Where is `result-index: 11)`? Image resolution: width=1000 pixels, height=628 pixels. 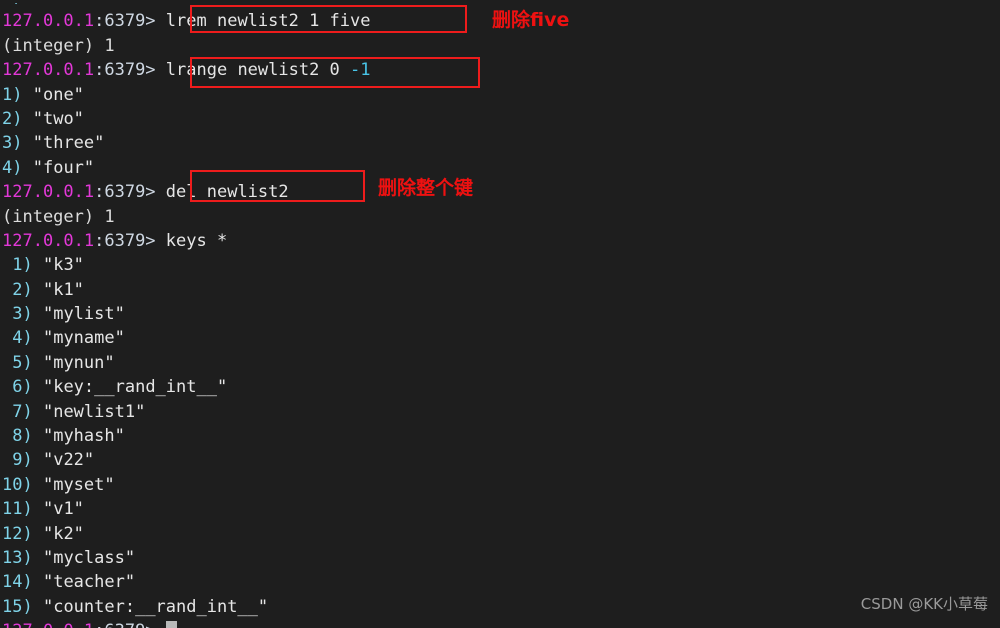
result-index: 11) is located at coordinates (17, 509).